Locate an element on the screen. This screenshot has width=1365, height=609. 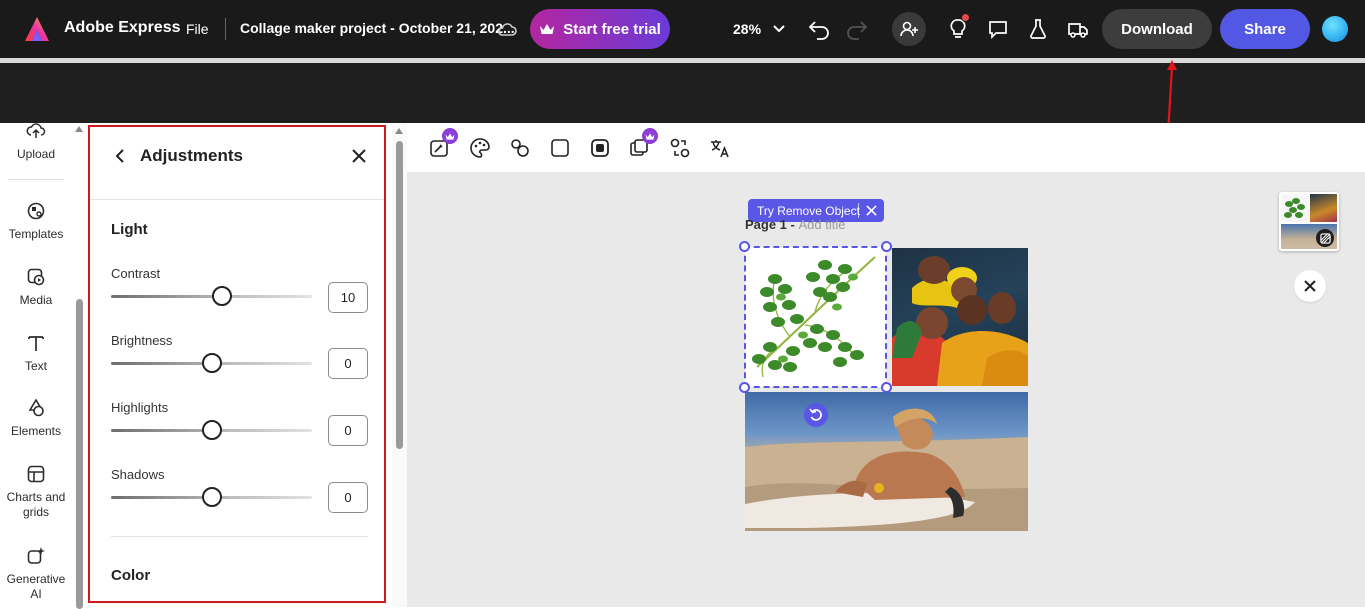
mask-icon is located at coordinates (600, 148).